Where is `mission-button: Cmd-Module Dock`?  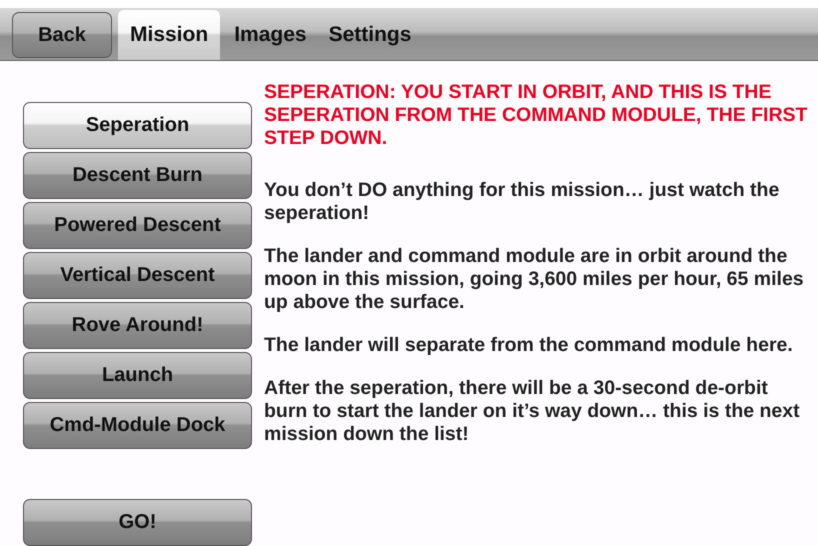 mission-button: Cmd-Module Dock is located at coordinates (137, 425).